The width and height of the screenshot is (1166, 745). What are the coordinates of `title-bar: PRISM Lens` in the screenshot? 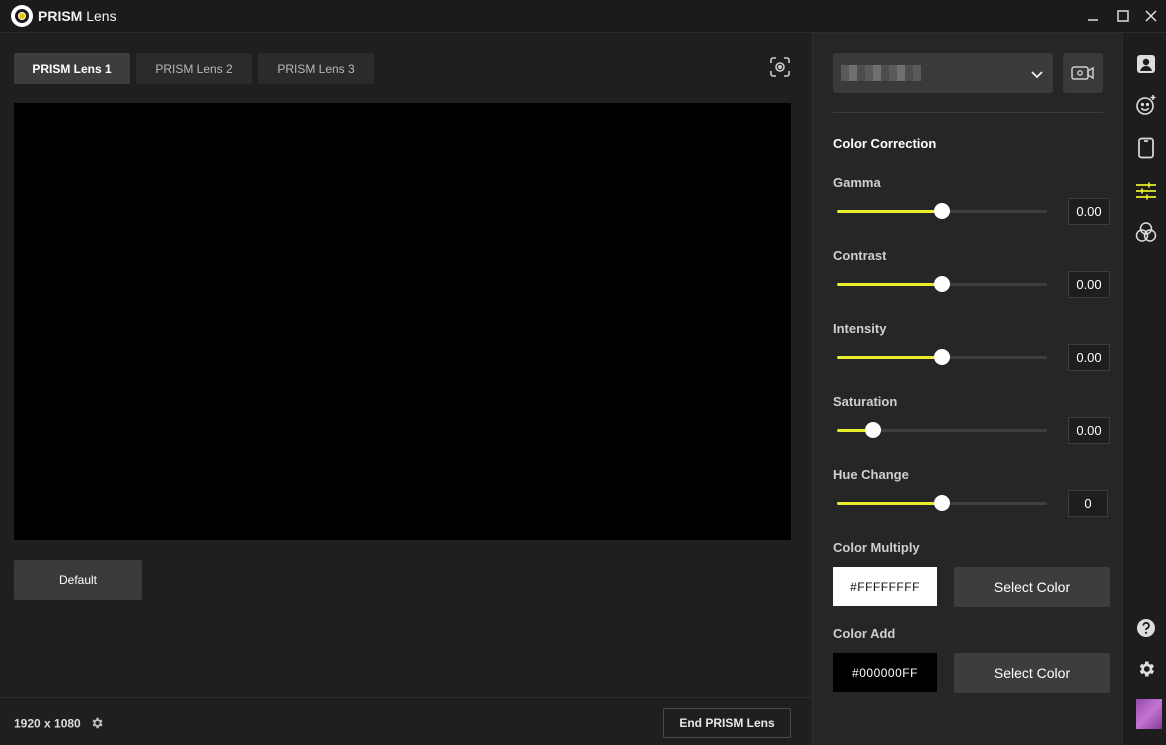 It's located at (583, 16).